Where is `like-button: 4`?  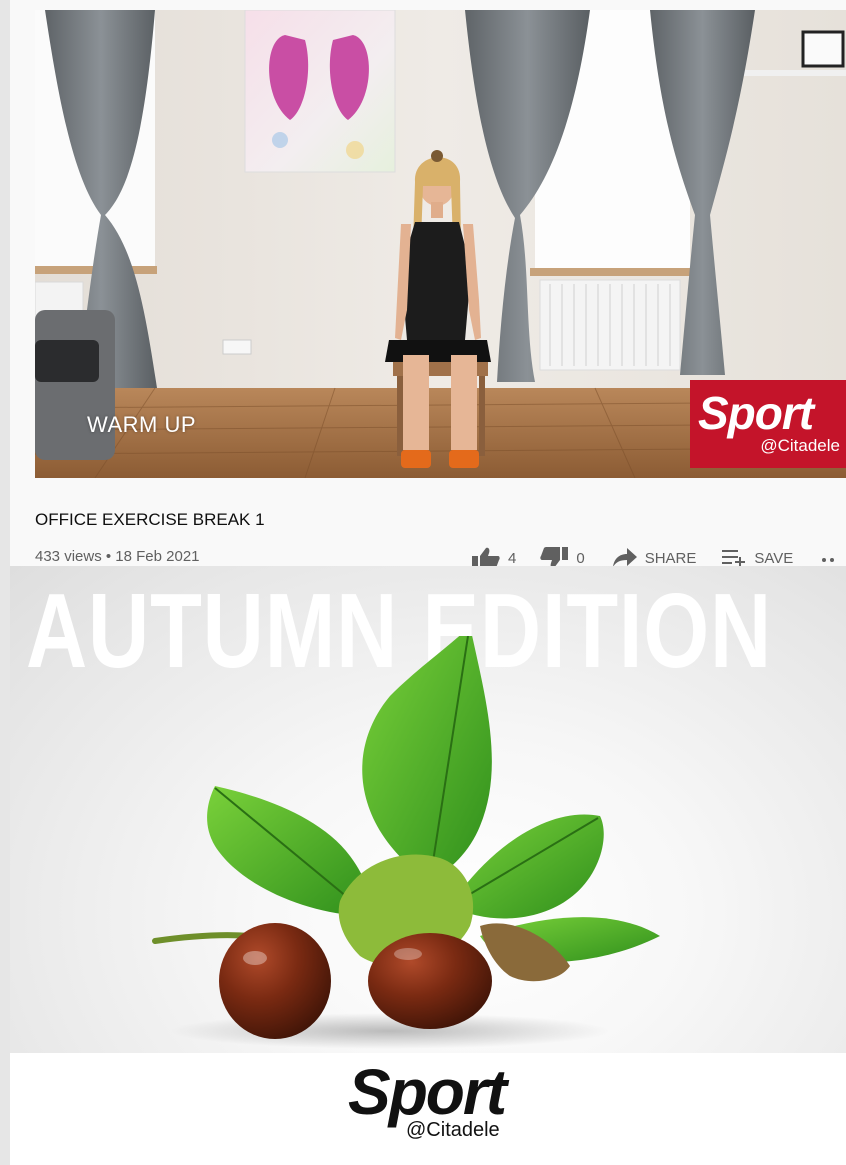
like-button: 4 is located at coordinates (494, 556).